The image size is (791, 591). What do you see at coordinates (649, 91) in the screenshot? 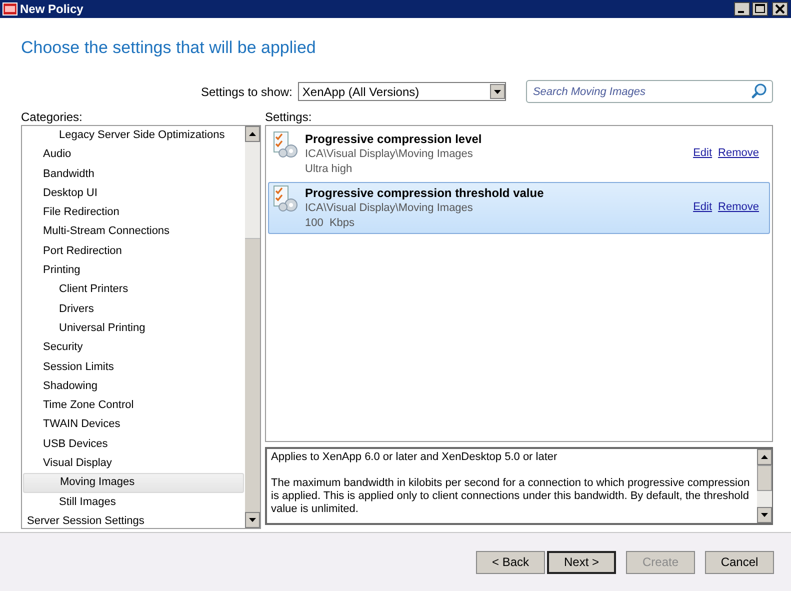
I see `search-field: Search Moving Images` at bounding box center [649, 91].